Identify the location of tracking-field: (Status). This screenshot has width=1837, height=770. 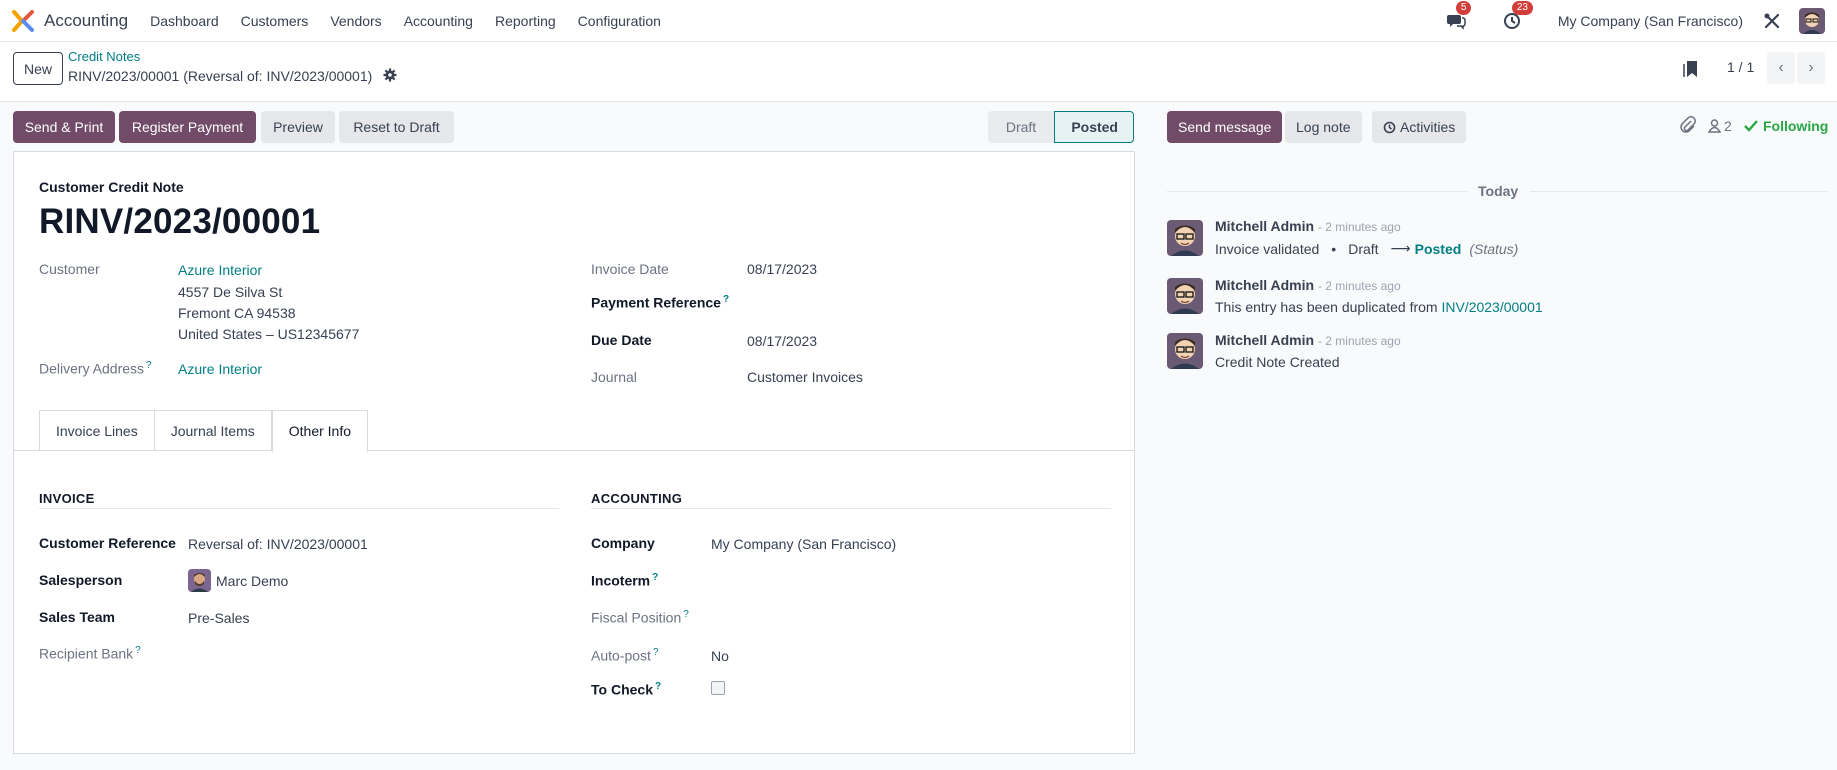
(1494, 248).